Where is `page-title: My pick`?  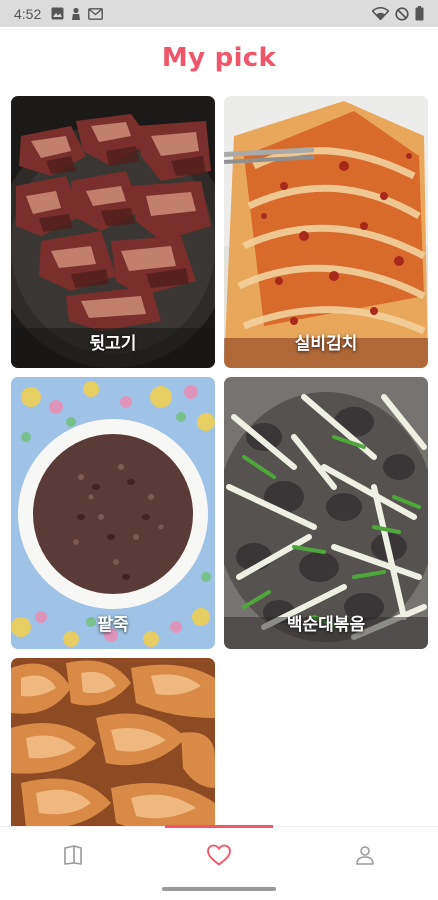 page-title: My pick is located at coordinates (219, 58).